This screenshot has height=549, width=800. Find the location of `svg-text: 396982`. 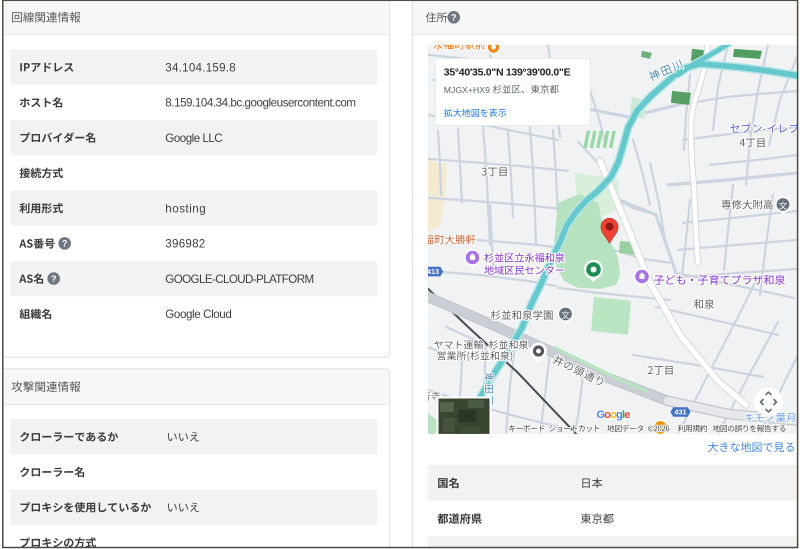

svg-text: 396982 is located at coordinates (185, 244).